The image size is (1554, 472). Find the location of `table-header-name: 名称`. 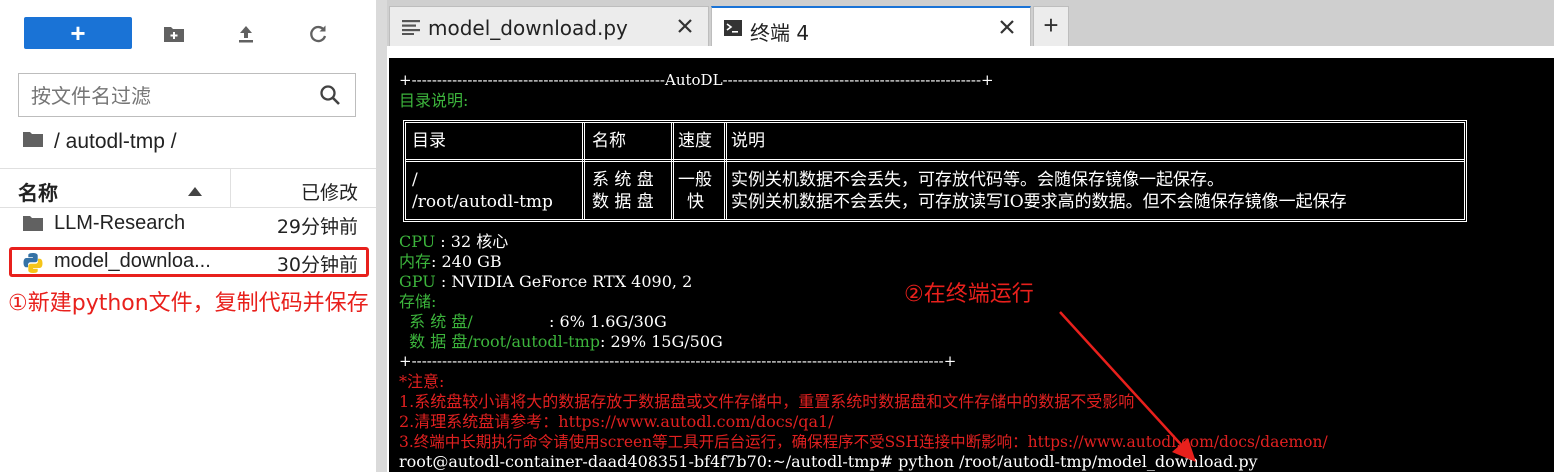

table-header-name: 名称 is located at coordinates (609, 141).